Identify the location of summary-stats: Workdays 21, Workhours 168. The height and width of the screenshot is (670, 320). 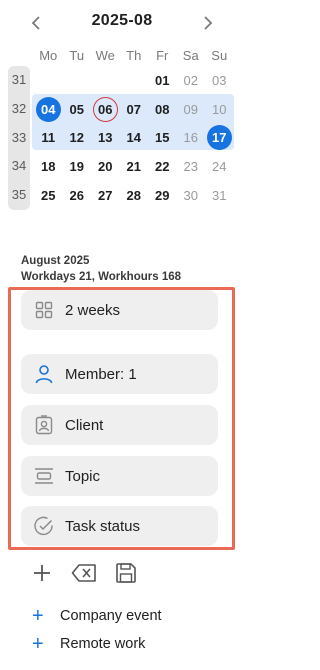
(101, 277).